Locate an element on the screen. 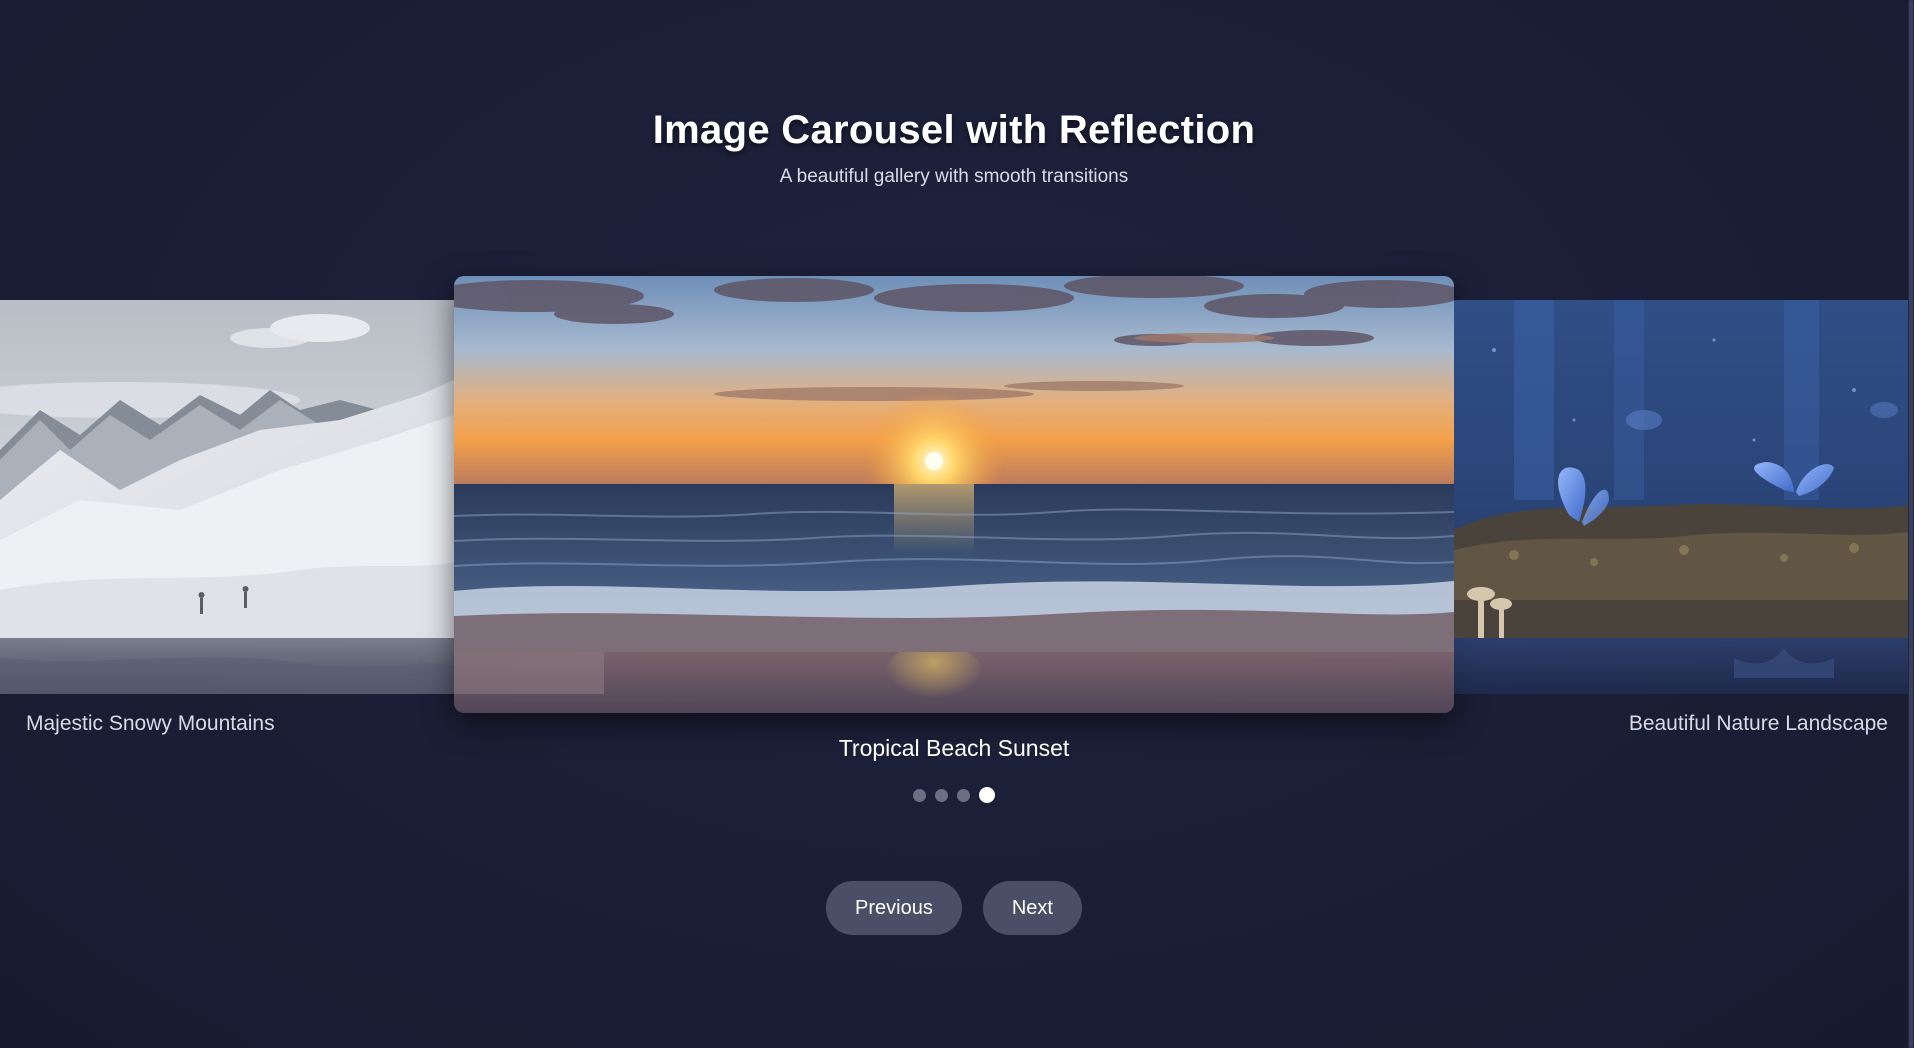 Image resolution: width=1914 pixels, height=1048 pixels. caption-beach: Tropical Beach Sunset is located at coordinates (954, 748).